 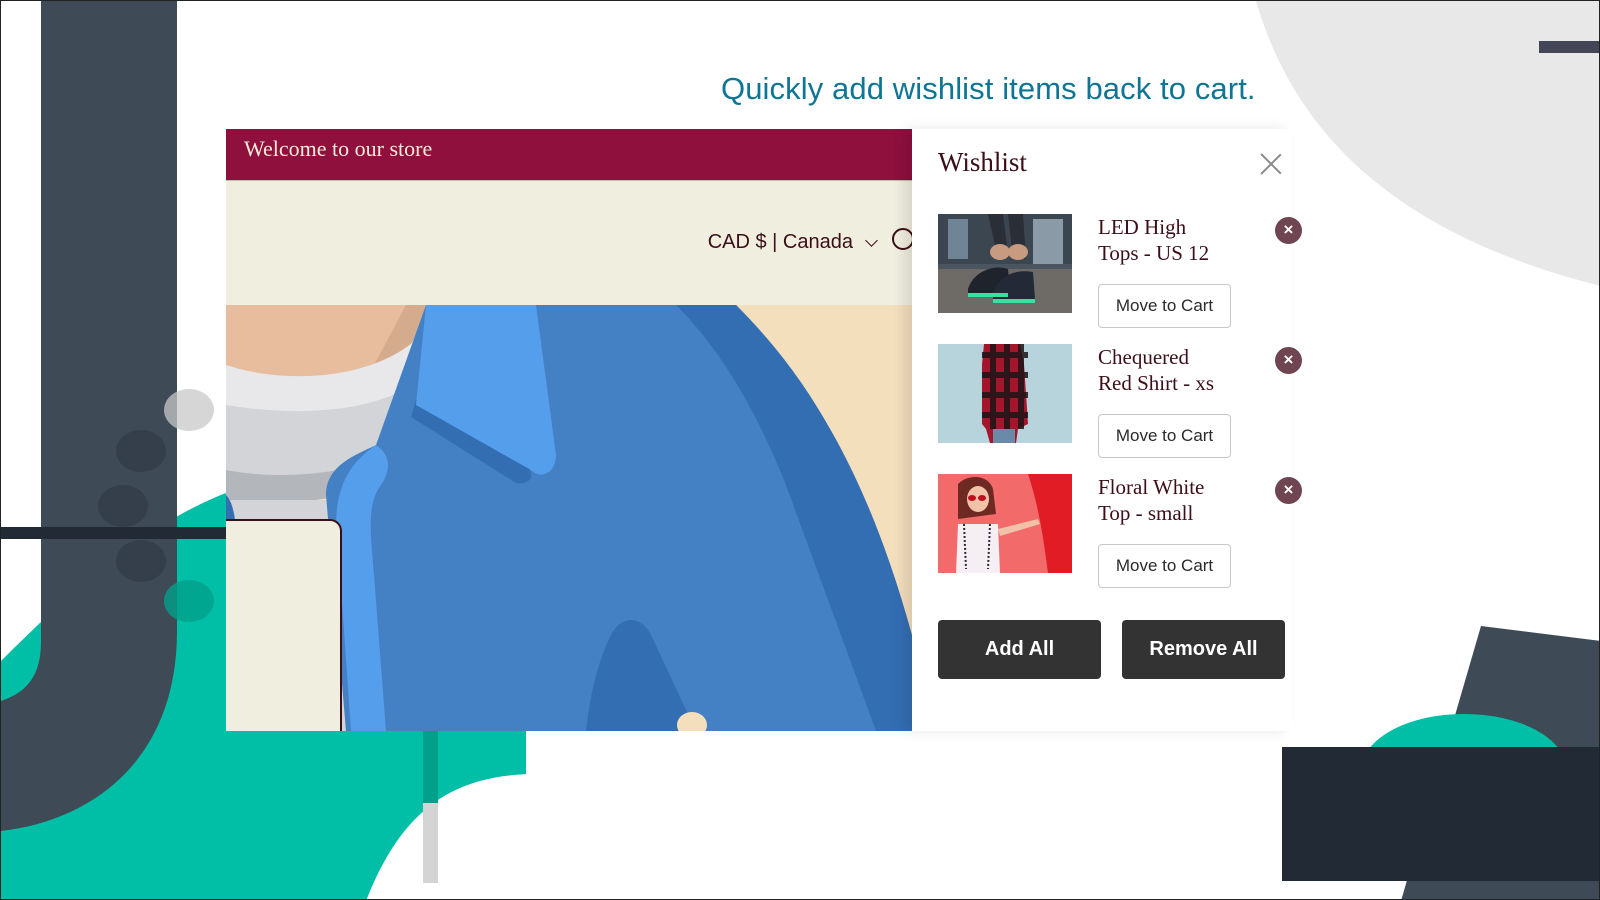 I want to click on chevron-down-icon, so click(x=871, y=240).